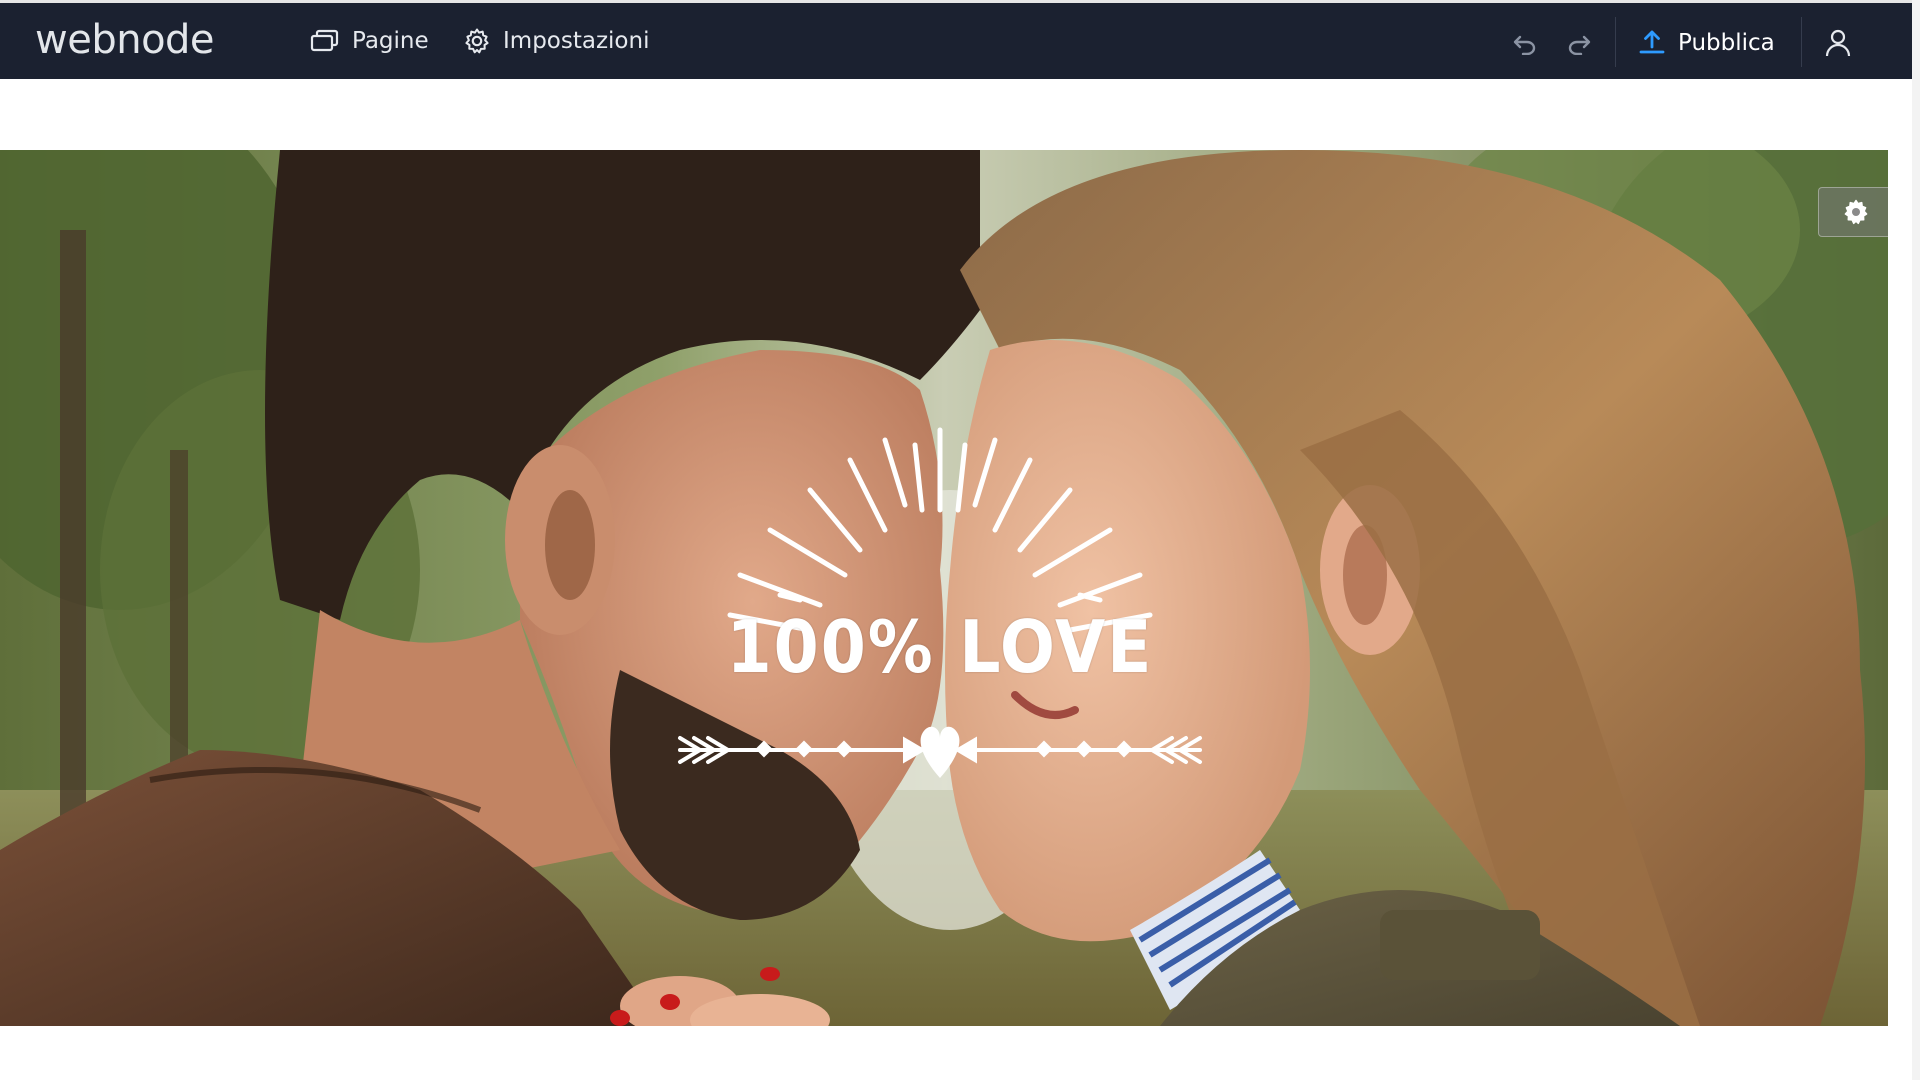 This screenshot has height=1080, width=1920. I want to click on redo-icon, so click(1579, 45).